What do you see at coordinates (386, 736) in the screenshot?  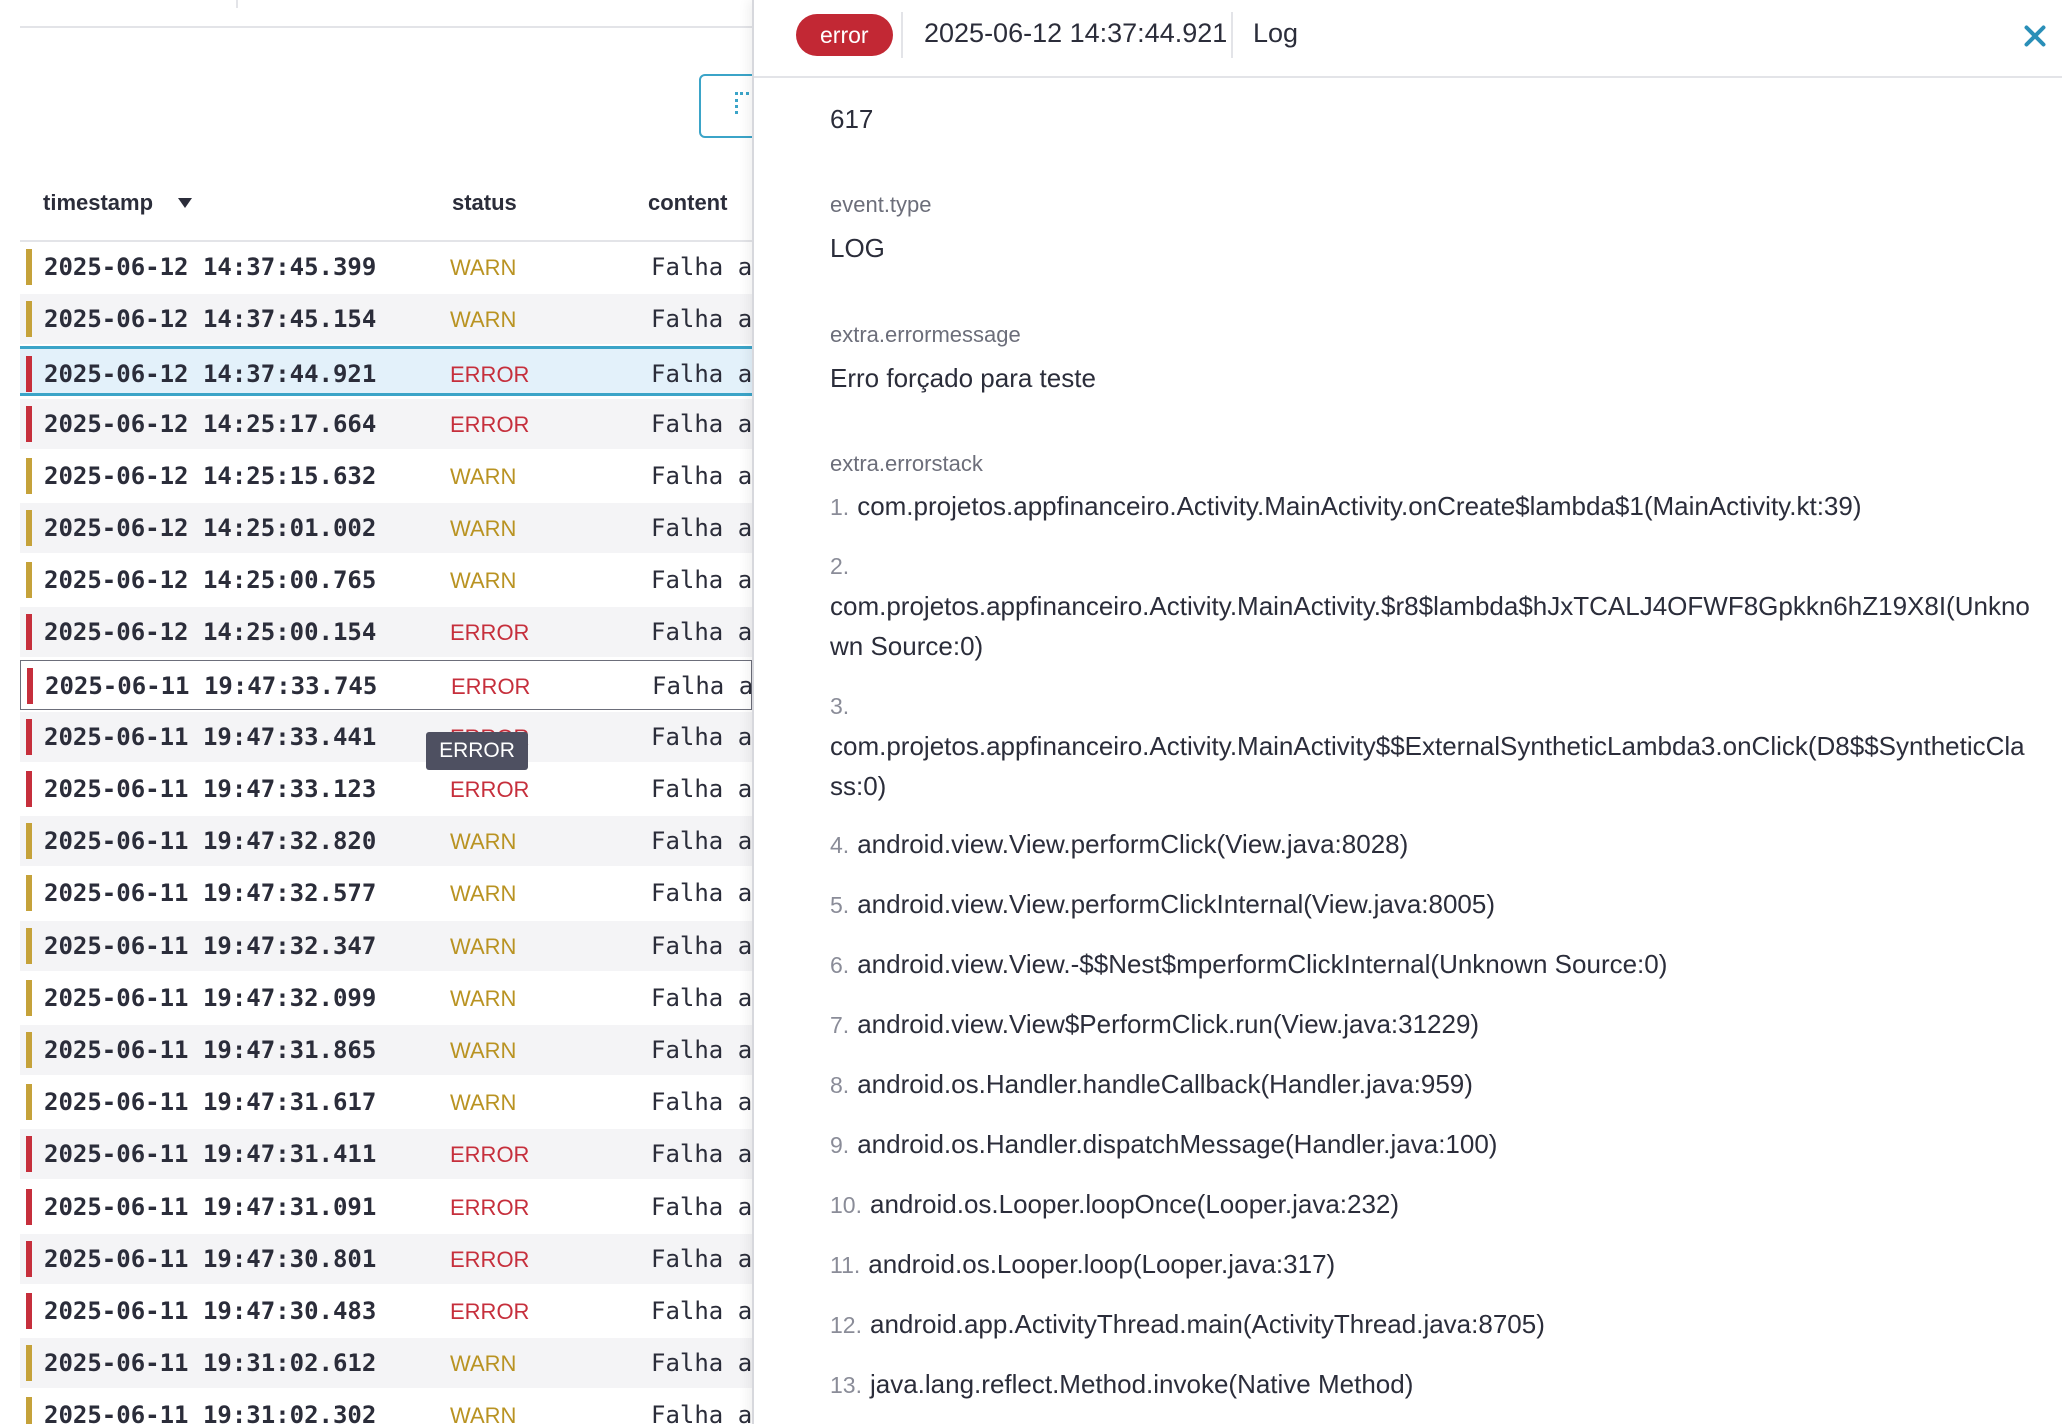 I see `table-row: 2025-06-11 19:47:33.441ERRORFalha a` at bounding box center [386, 736].